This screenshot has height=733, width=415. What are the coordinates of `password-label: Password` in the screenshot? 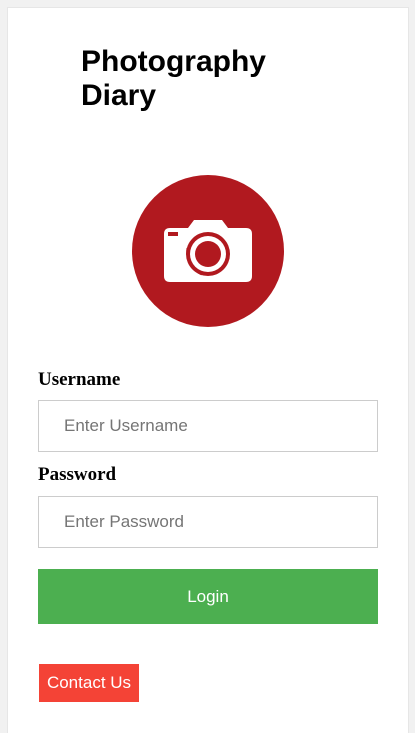 It's located at (77, 474).